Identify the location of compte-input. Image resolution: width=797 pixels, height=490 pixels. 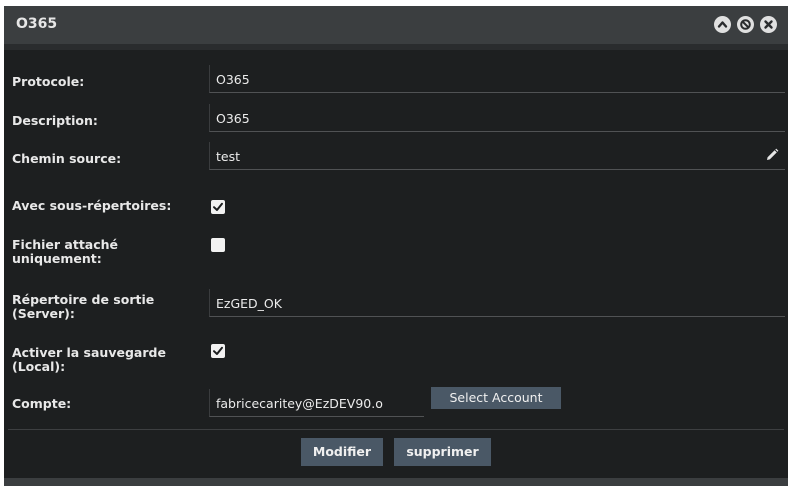
(318, 403).